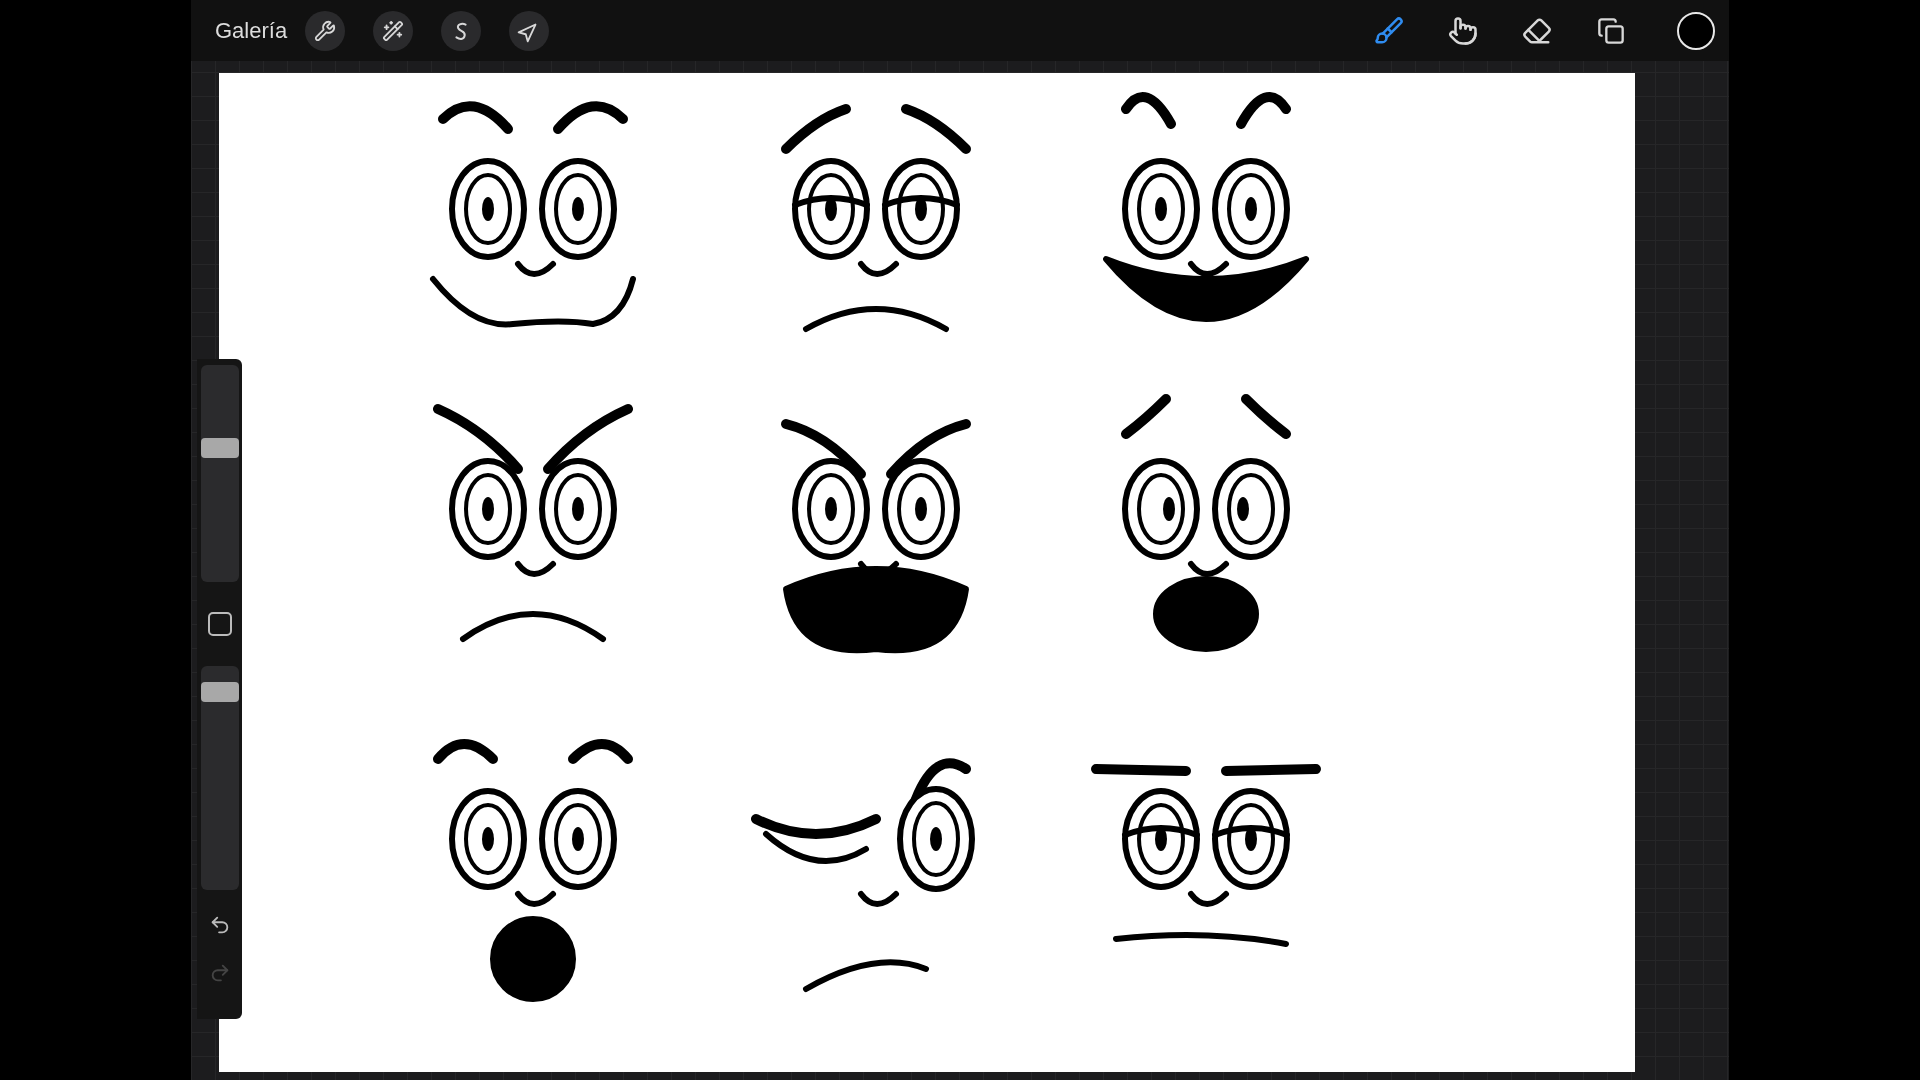  I want to click on brush-size-slider, so click(219, 473).